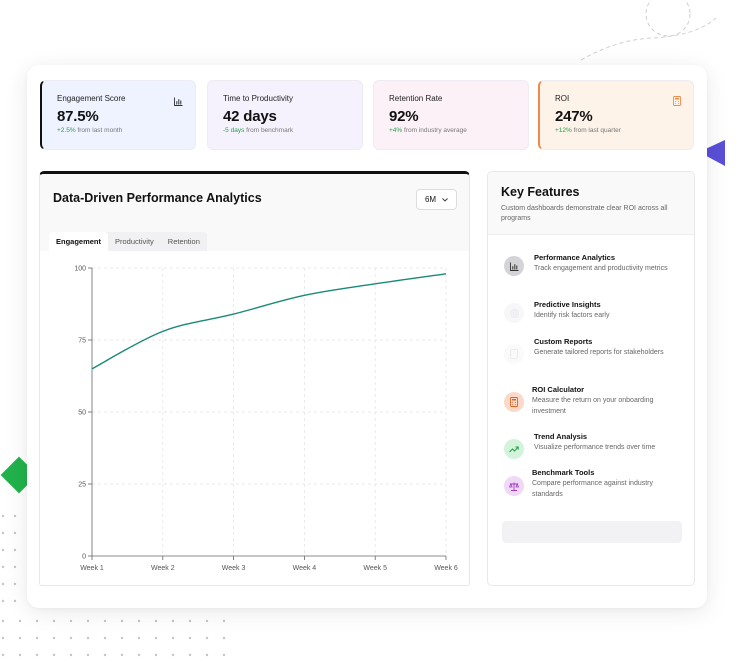 The height and width of the screenshot is (657, 736). I want to click on dot-grid-decoration, so click(9, 558).